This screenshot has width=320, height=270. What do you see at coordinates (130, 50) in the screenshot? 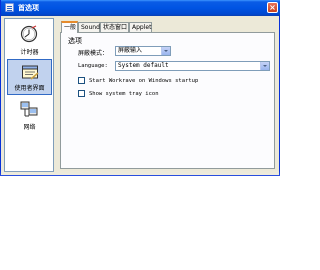
I see `screensaver-mode-value: 屏蔽输入` at bounding box center [130, 50].